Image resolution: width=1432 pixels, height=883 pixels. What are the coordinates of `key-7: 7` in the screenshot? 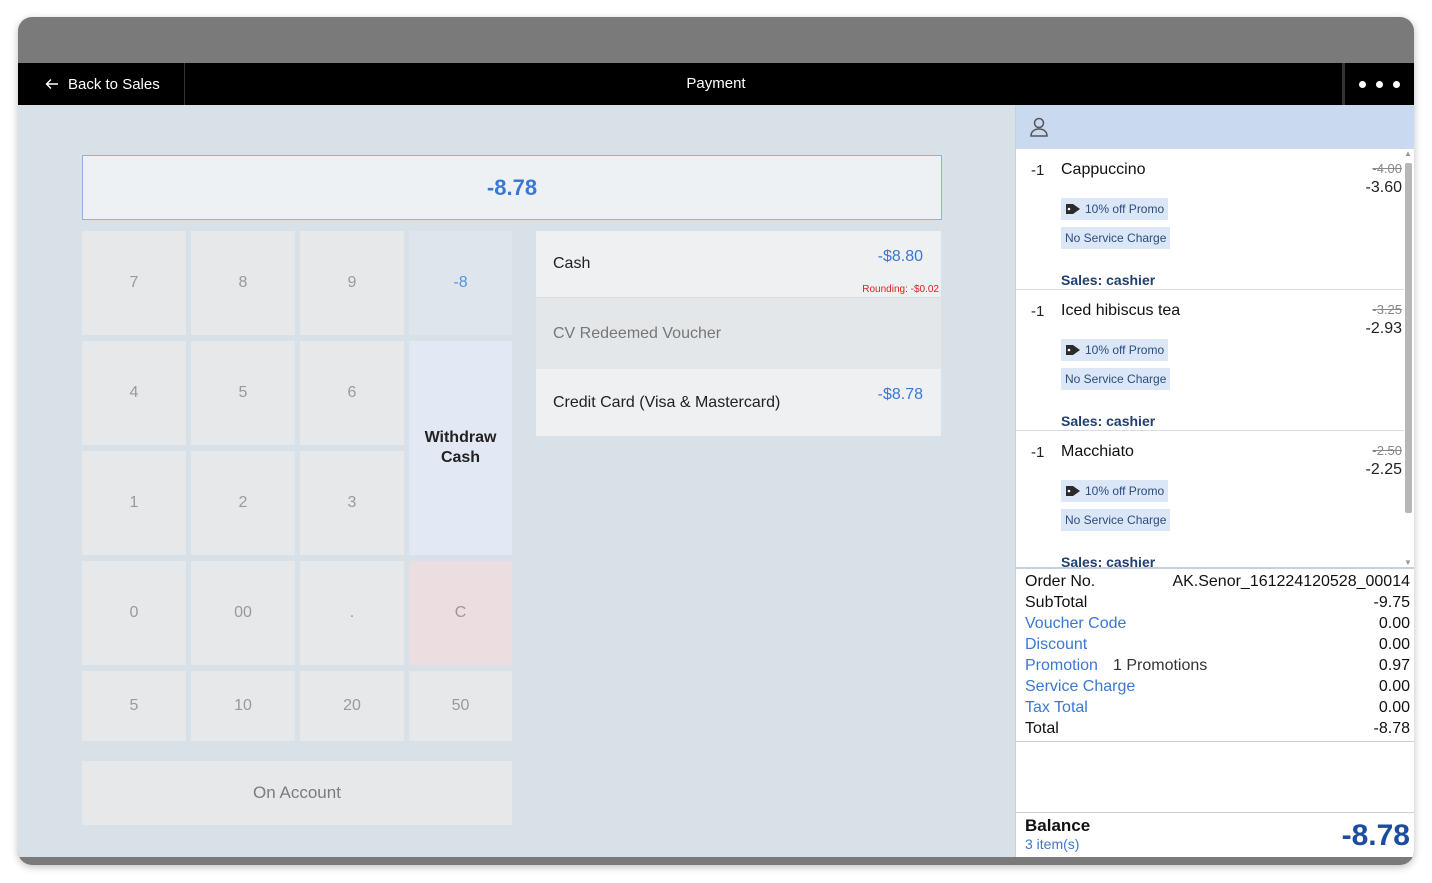 It's located at (134, 283).